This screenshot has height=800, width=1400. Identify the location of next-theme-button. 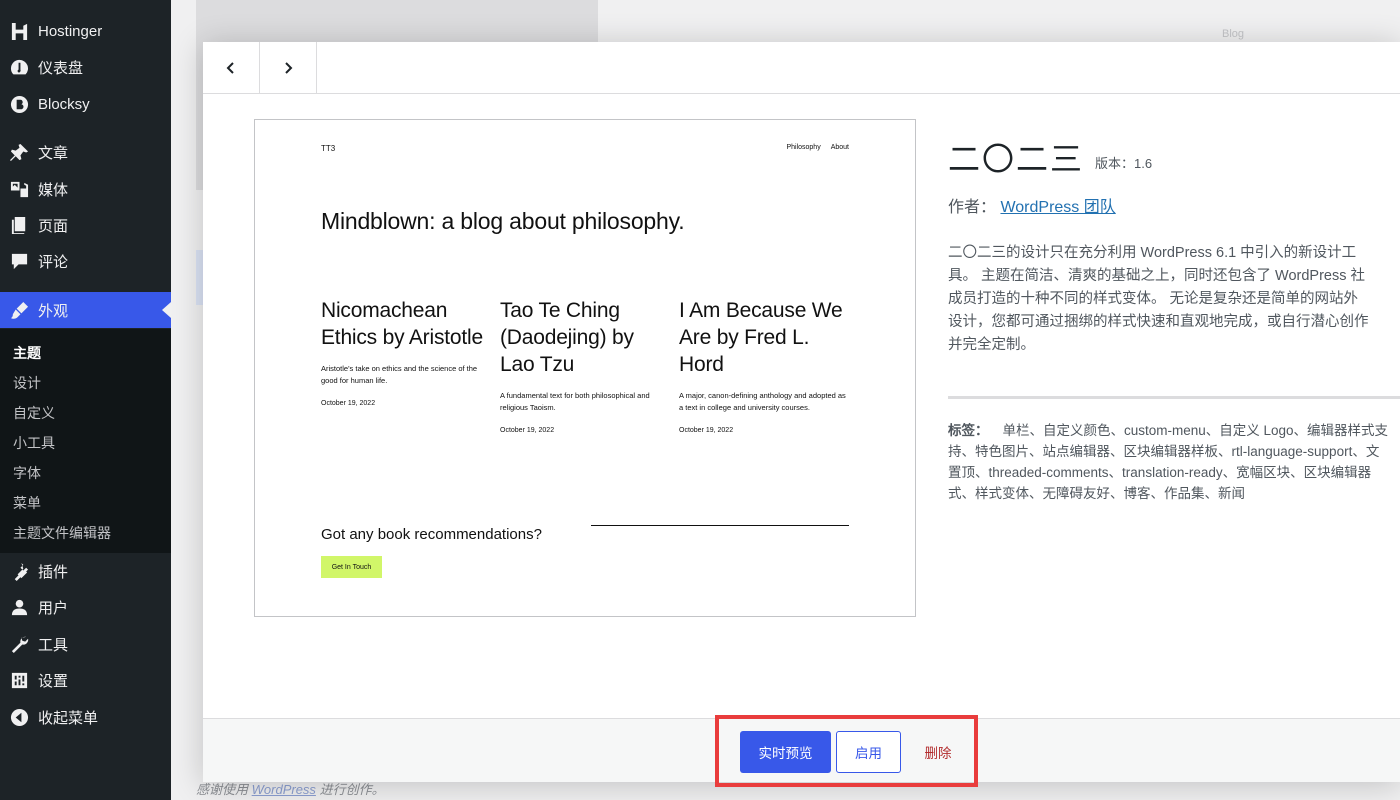
(288, 68).